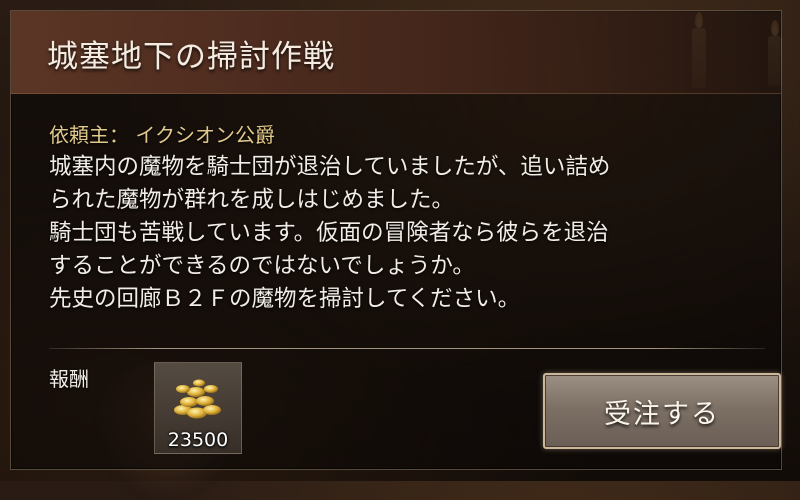 Image resolution: width=800 pixels, height=500 pixels. I want to click on description-line: 騎士団も苦戦しています。仮面の冒険者なら彼らを退治, so click(329, 233).